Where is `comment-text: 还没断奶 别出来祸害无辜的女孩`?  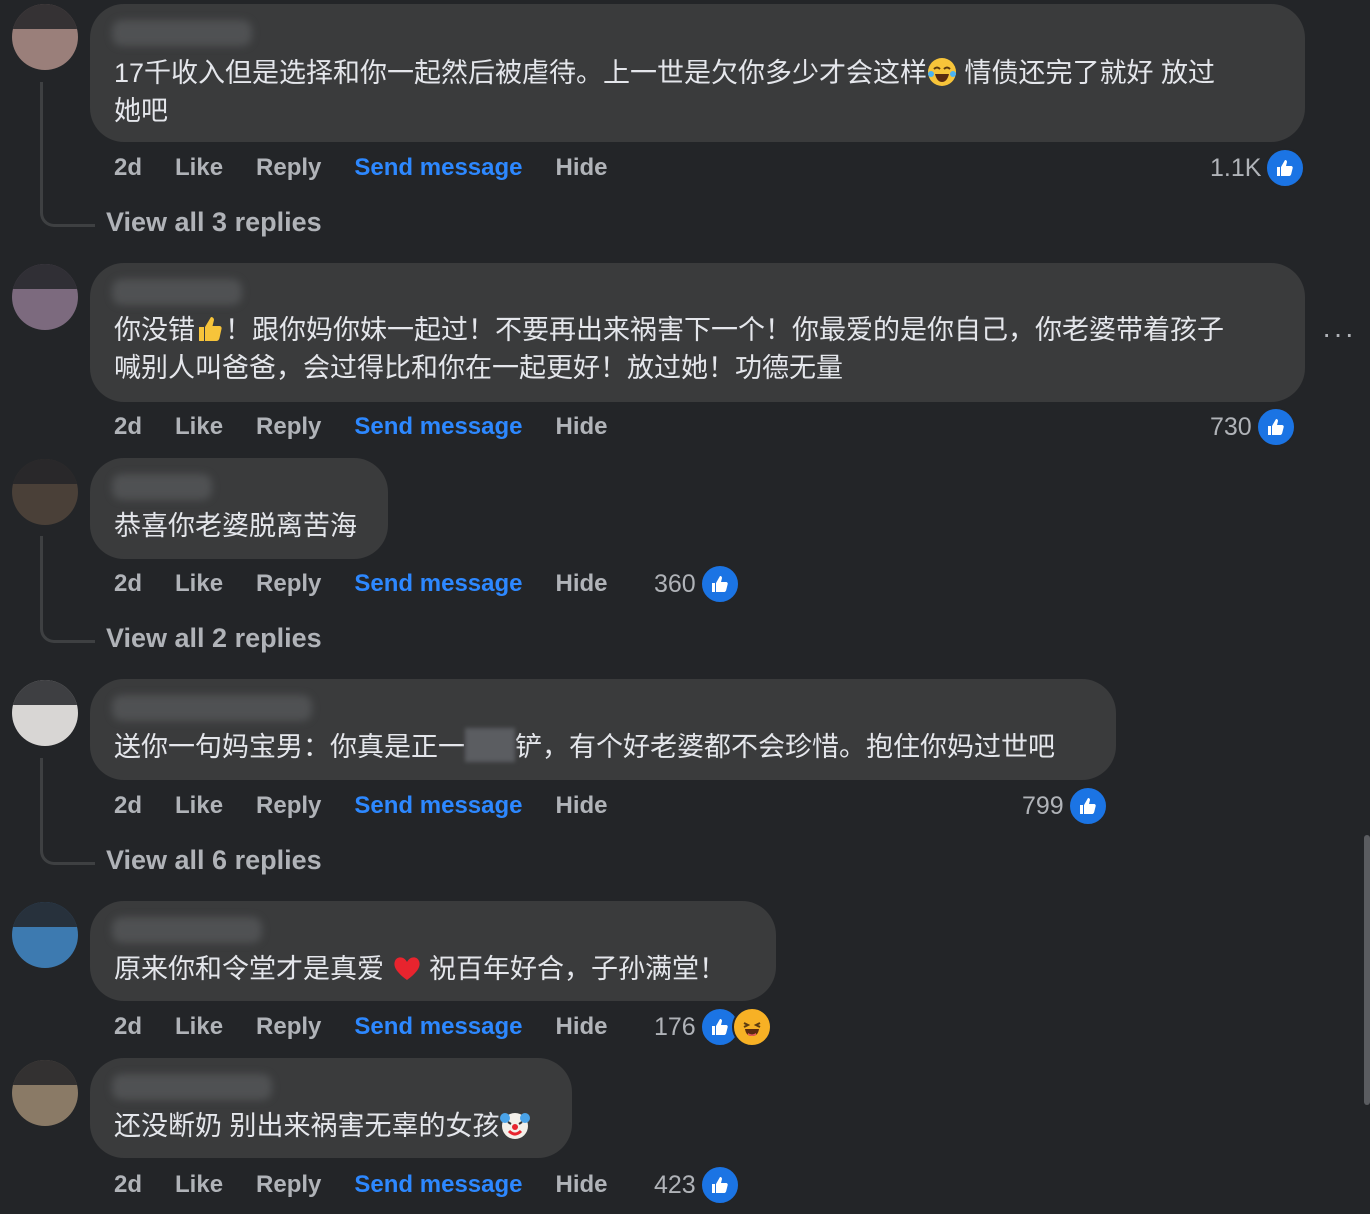 comment-text: 还没断奶 别出来祸害无辜的女孩 is located at coordinates (322, 1126).